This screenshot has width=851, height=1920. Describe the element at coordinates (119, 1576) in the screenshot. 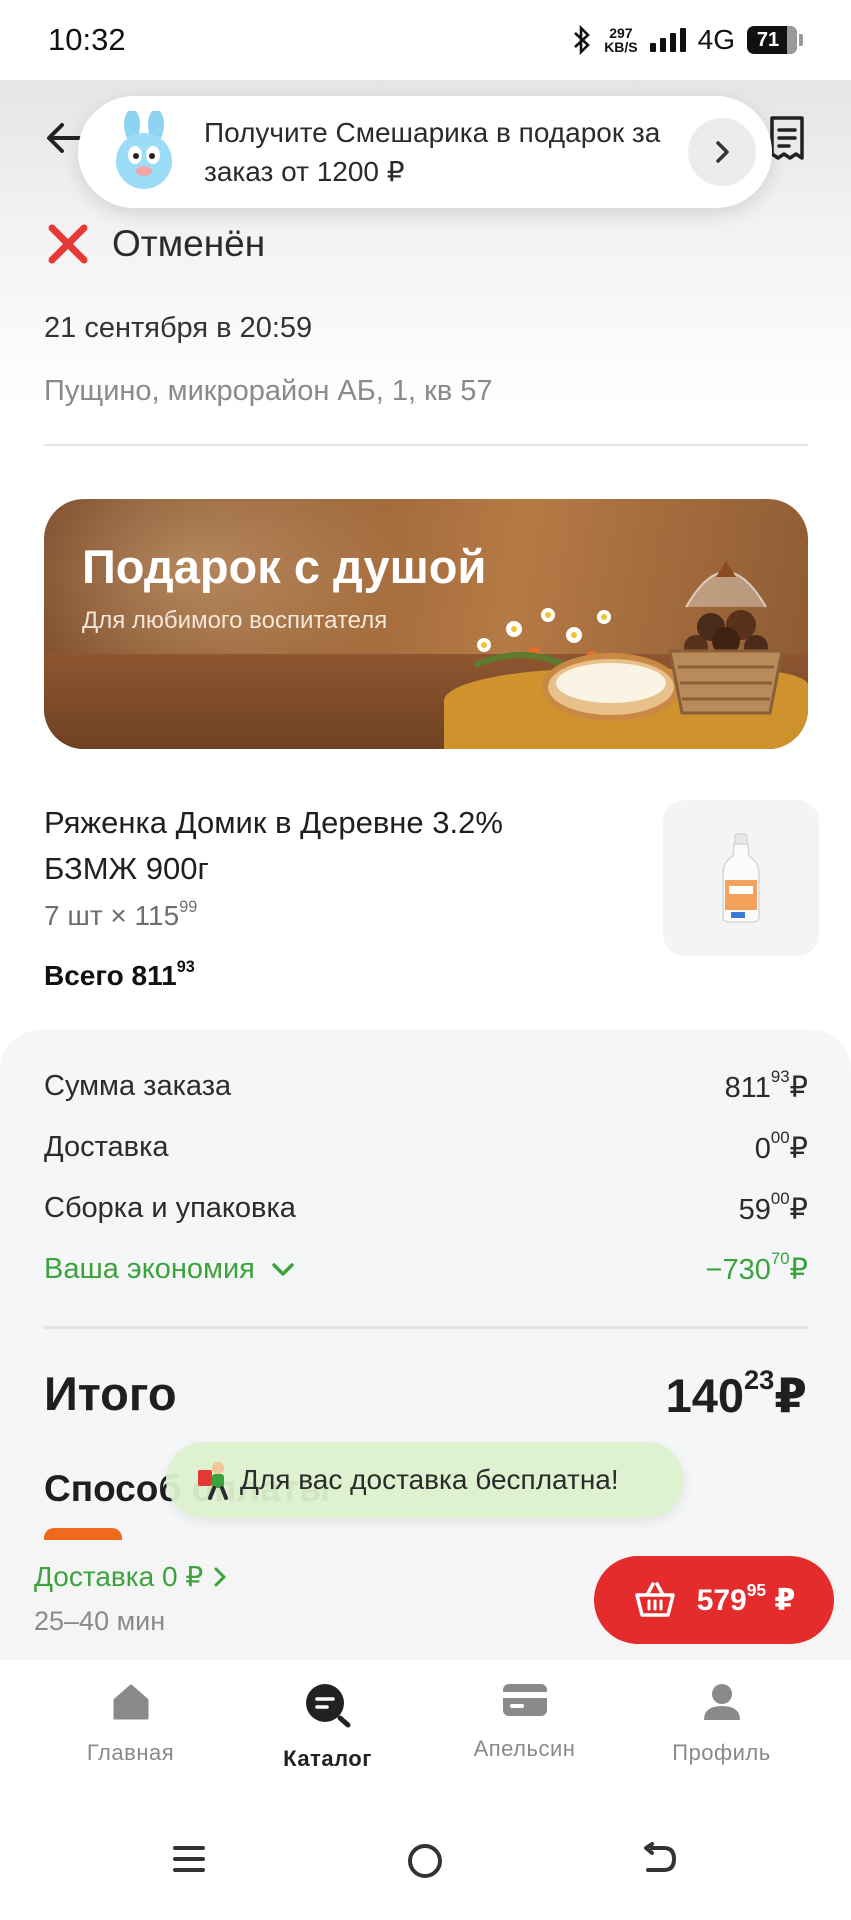

I see `delivery-title: Доставка 0 ₽` at that location.